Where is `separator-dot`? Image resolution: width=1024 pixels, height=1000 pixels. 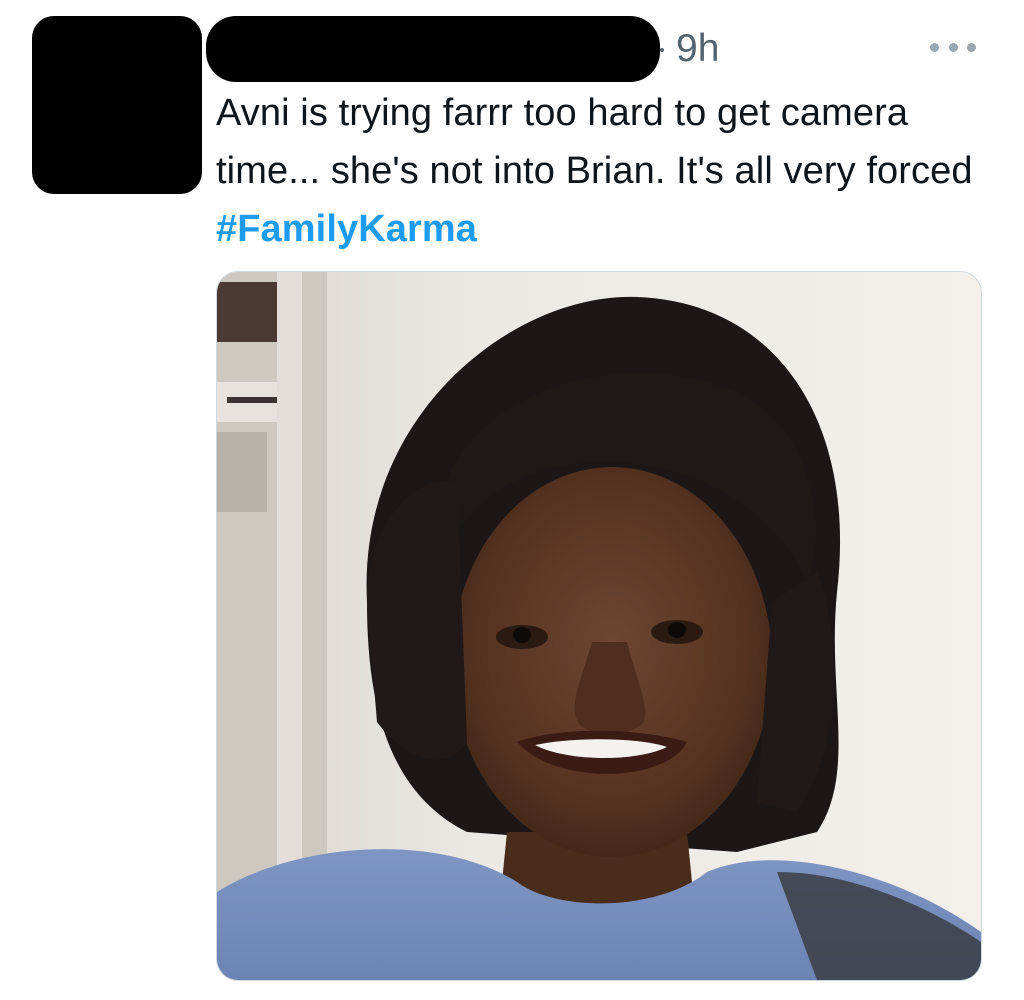 separator-dot is located at coordinates (662, 50).